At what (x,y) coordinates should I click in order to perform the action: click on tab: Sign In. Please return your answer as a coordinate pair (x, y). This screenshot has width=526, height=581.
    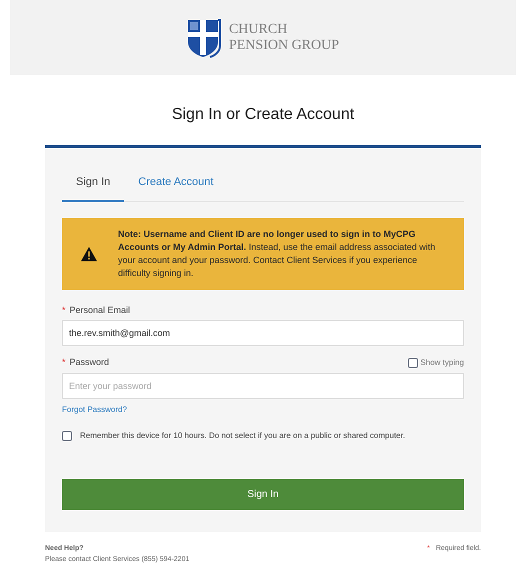
    Looking at the image, I should click on (93, 188).